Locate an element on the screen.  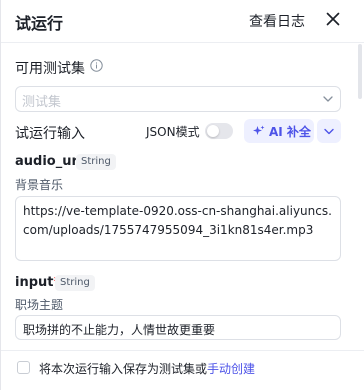
json-mode-toggle is located at coordinates (219, 131).